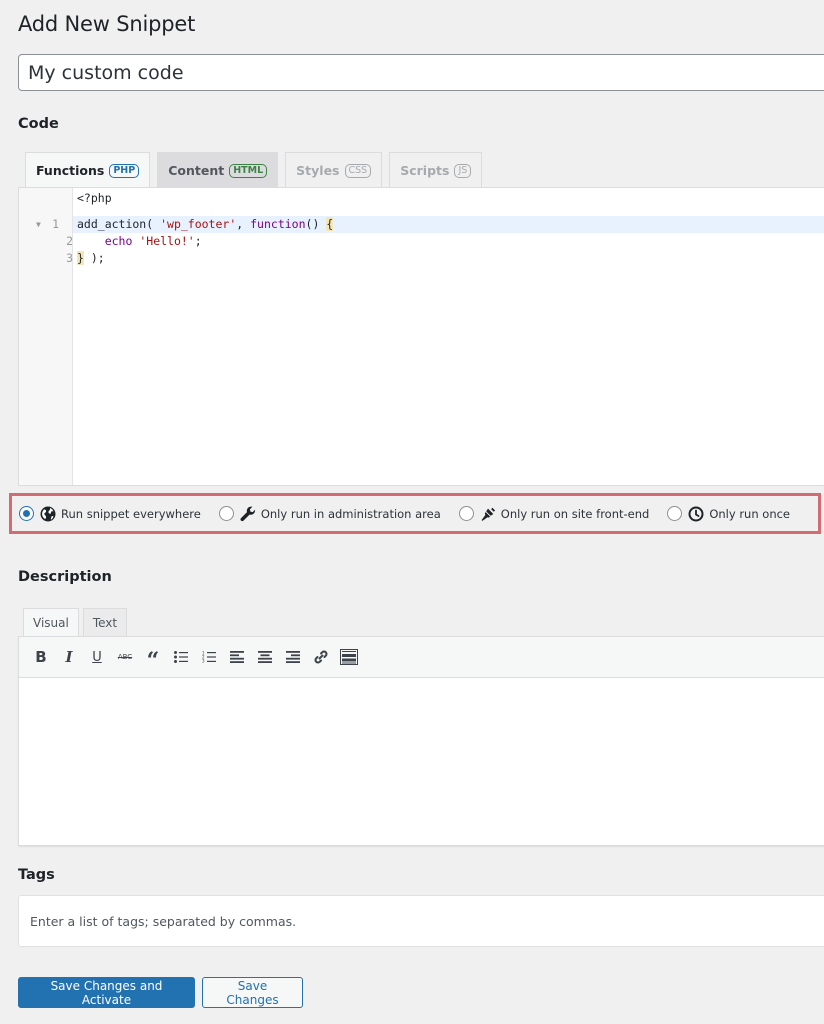 The image size is (824, 1024). I want to click on code-text: echo 'Hello!';, so click(153, 241).